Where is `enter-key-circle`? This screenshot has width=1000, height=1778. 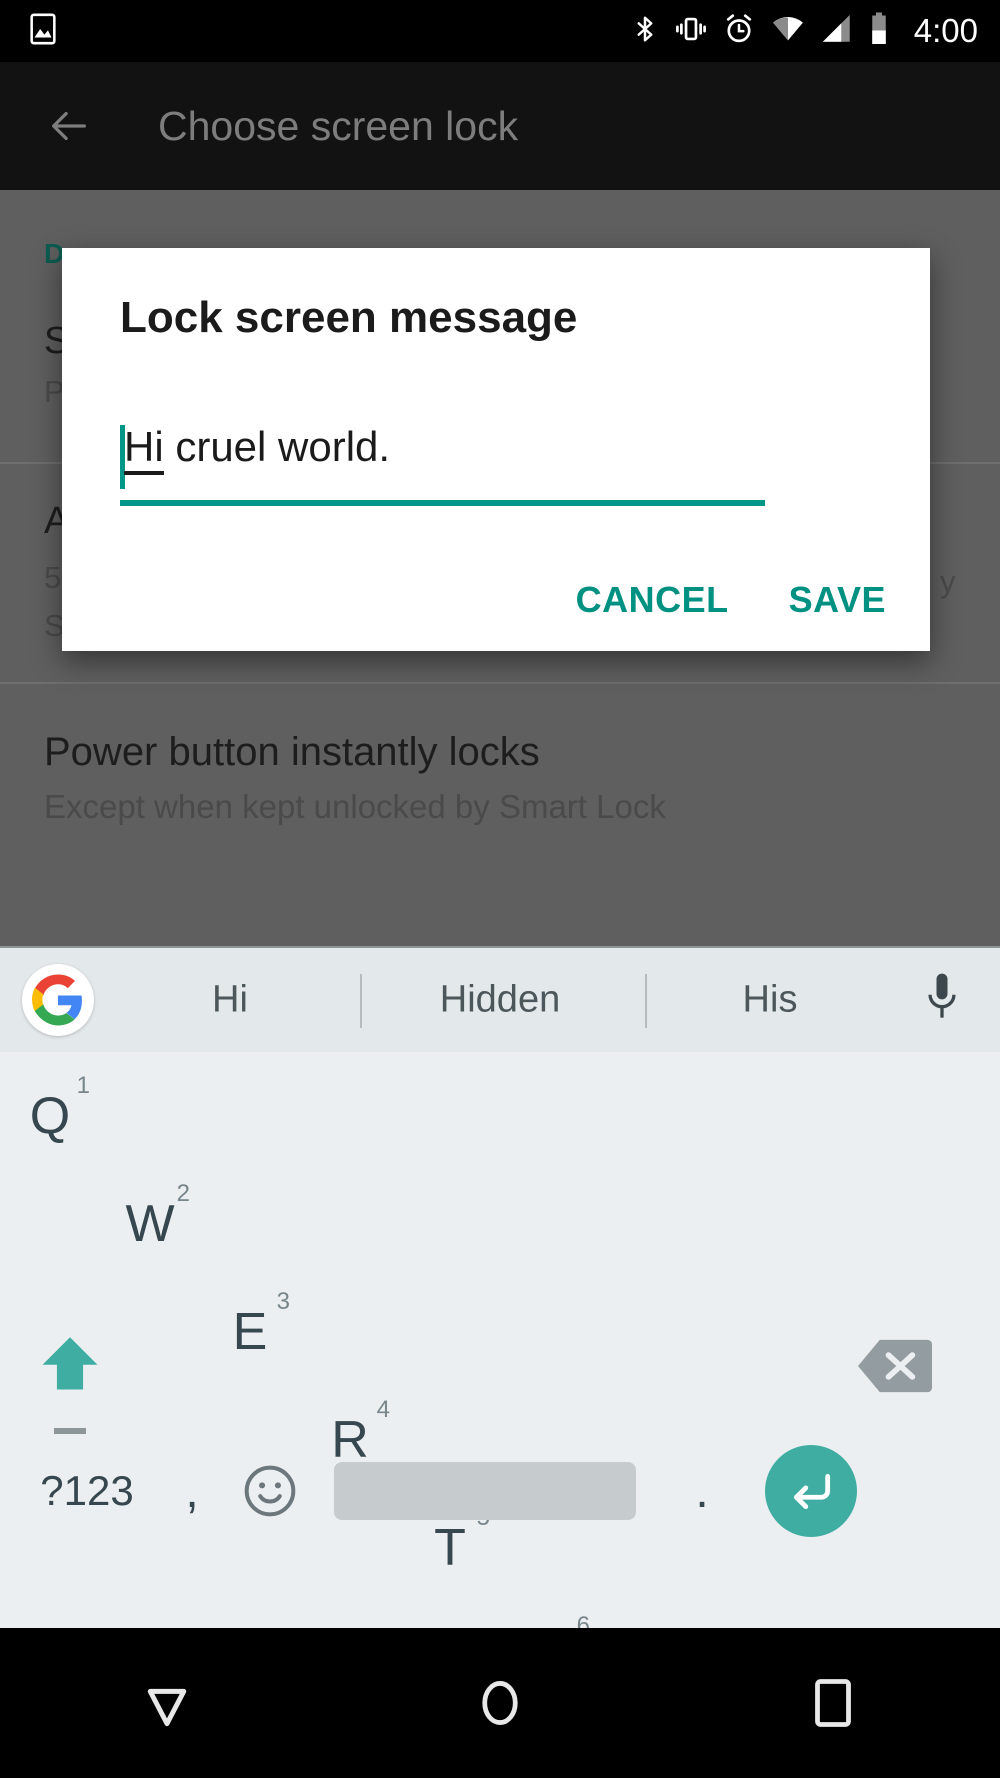
enter-key-circle is located at coordinates (811, 1491).